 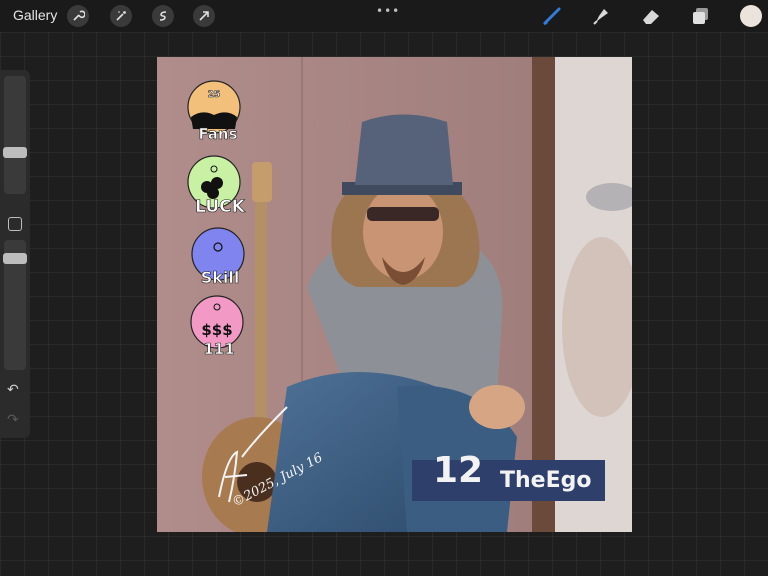 What do you see at coordinates (15, 135) in the screenshot?
I see `brush-size-slider` at bounding box center [15, 135].